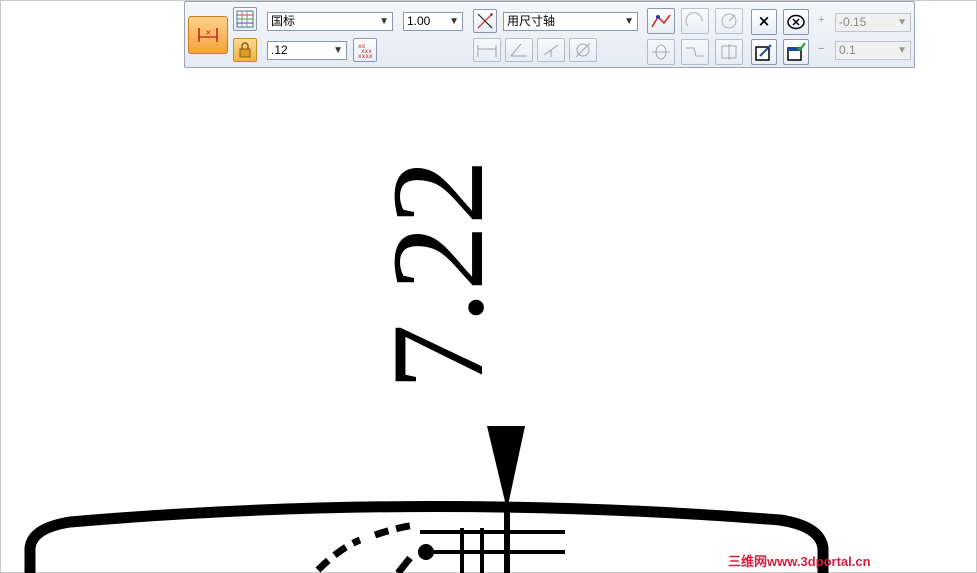 This screenshot has height=573, width=977. I want to click on check-window-icon, so click(796, 51).